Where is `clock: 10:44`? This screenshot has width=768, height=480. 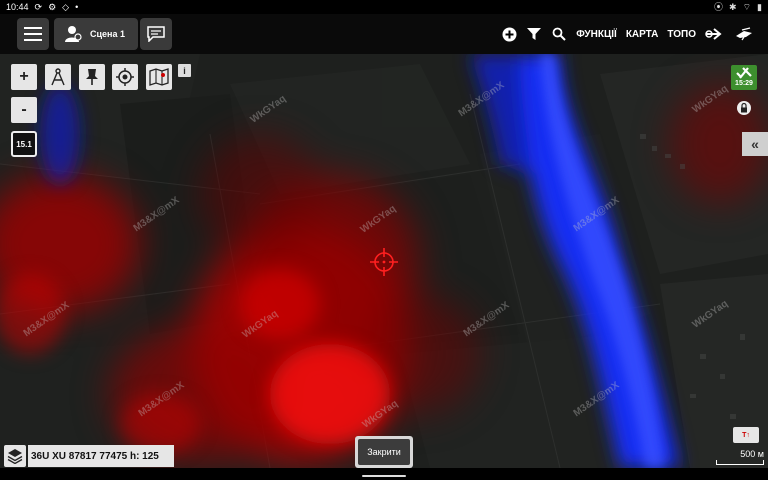
clock: 10:44 is located at coordinates (17, 7).